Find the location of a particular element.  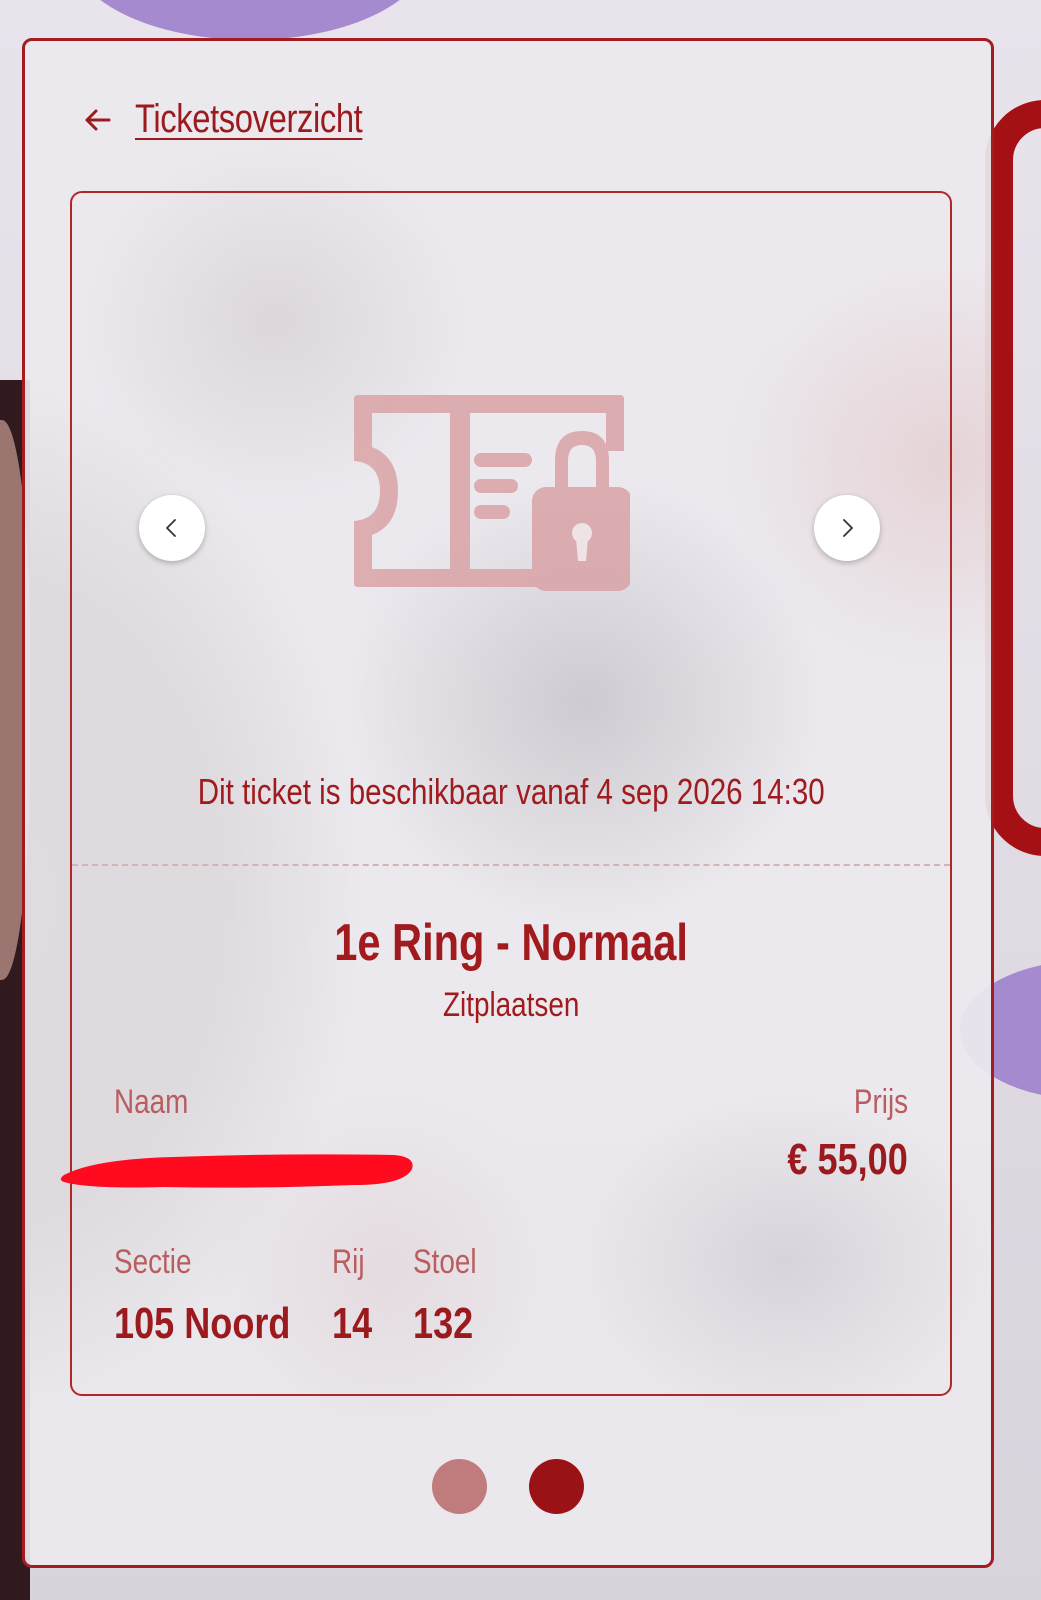

price-label: Prijs is located at coordinates (875, 1102).